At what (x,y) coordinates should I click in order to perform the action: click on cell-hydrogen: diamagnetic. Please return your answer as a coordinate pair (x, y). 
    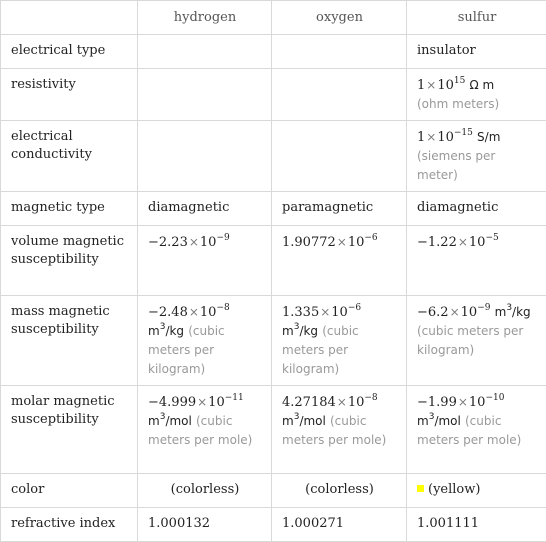
    Looking at the image, I should click on (205, 209).